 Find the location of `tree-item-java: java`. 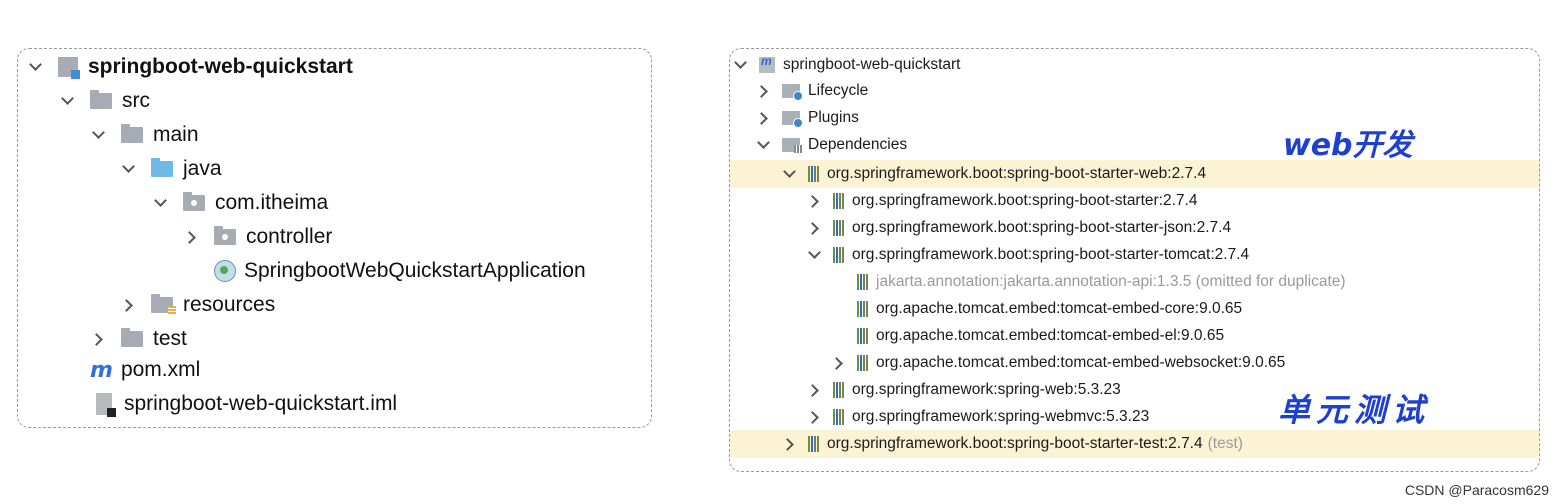

tree-item-java: java is located at coordinates (172, 169).